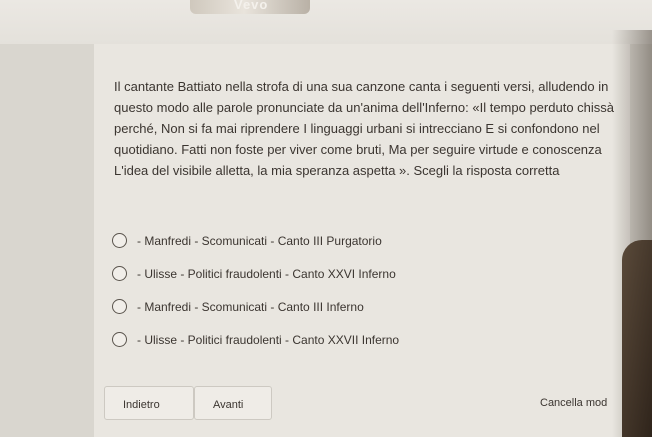  I want to click on banner-image: Vevo, so click(250, 7).